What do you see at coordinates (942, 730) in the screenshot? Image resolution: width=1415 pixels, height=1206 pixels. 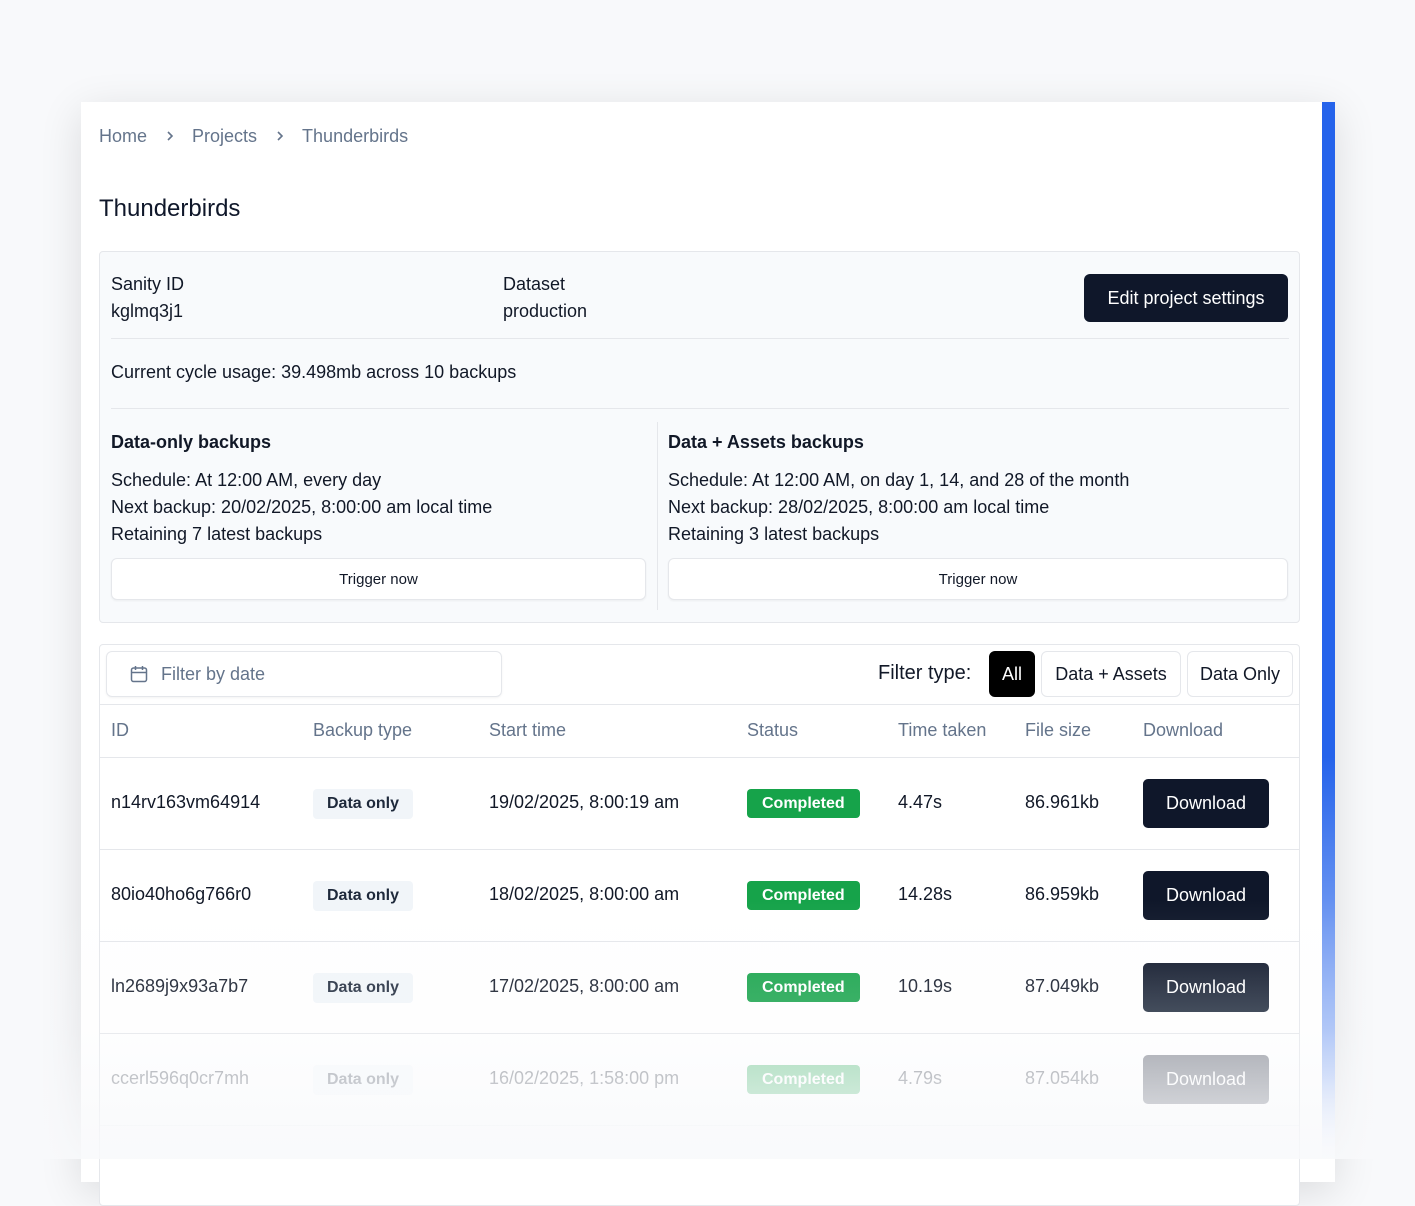 I see `header-time-taken: Time taken` at bounding box center [942, 730].